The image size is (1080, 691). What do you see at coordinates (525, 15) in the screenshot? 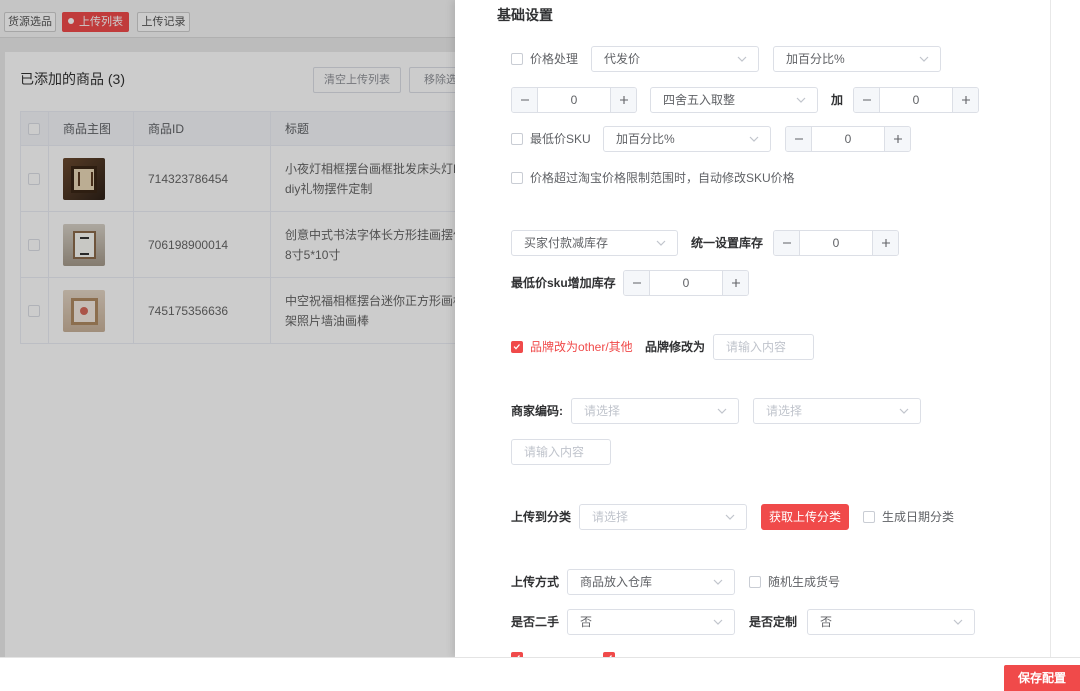
I see `section-title: 基础设置` at bounding box center [525, 15].